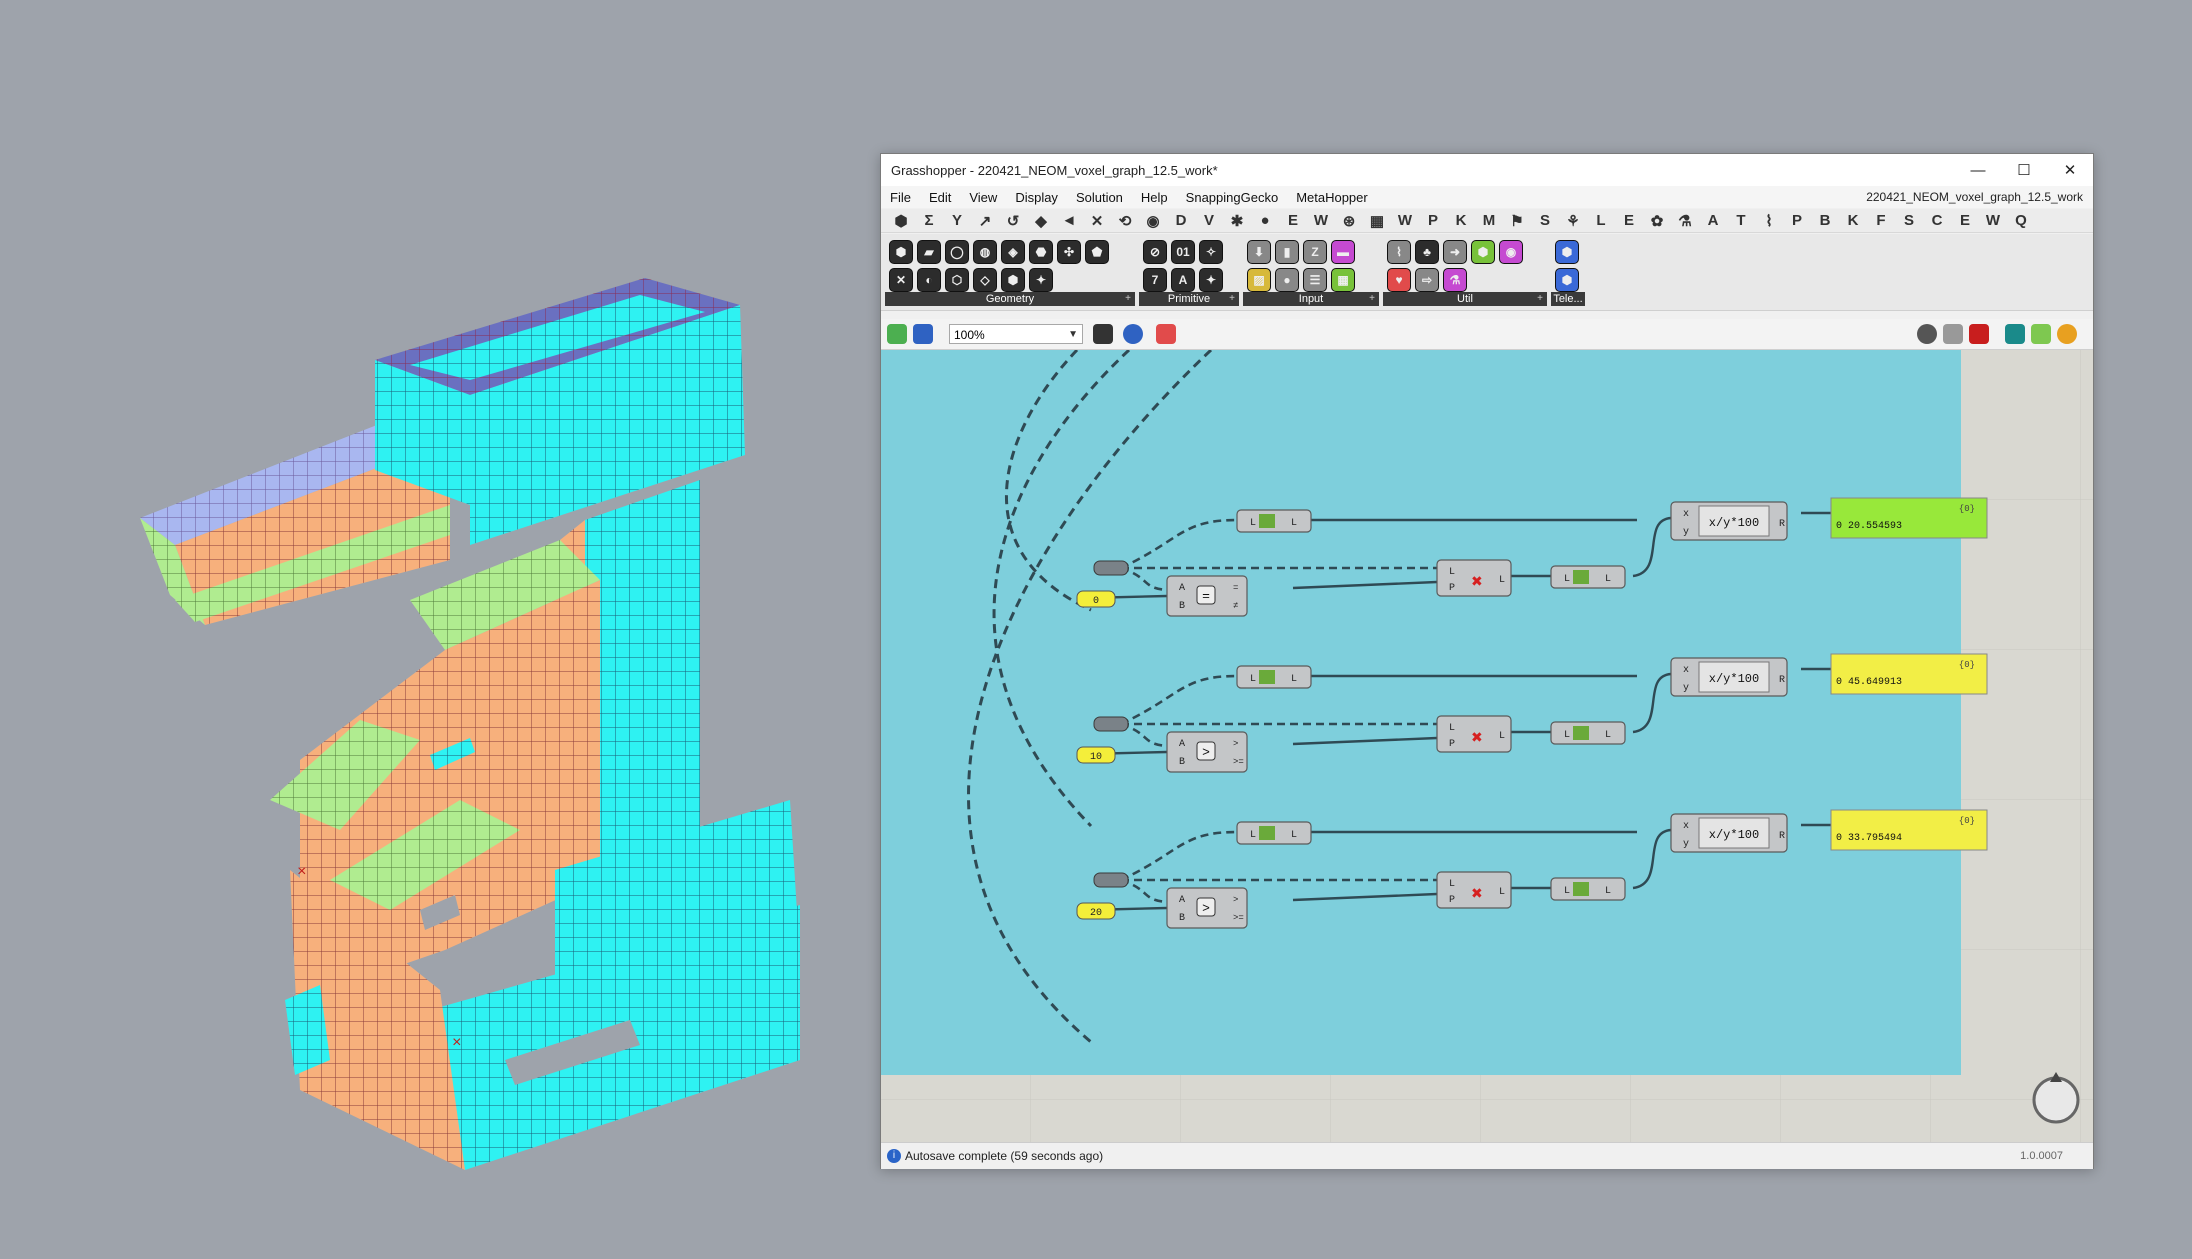 This screenshot has width=2192, height=1259. What do you see at coordinates (1978, 170) in the screenshot?
I see `minimize-button: —` at bounding box center [1978, 170].